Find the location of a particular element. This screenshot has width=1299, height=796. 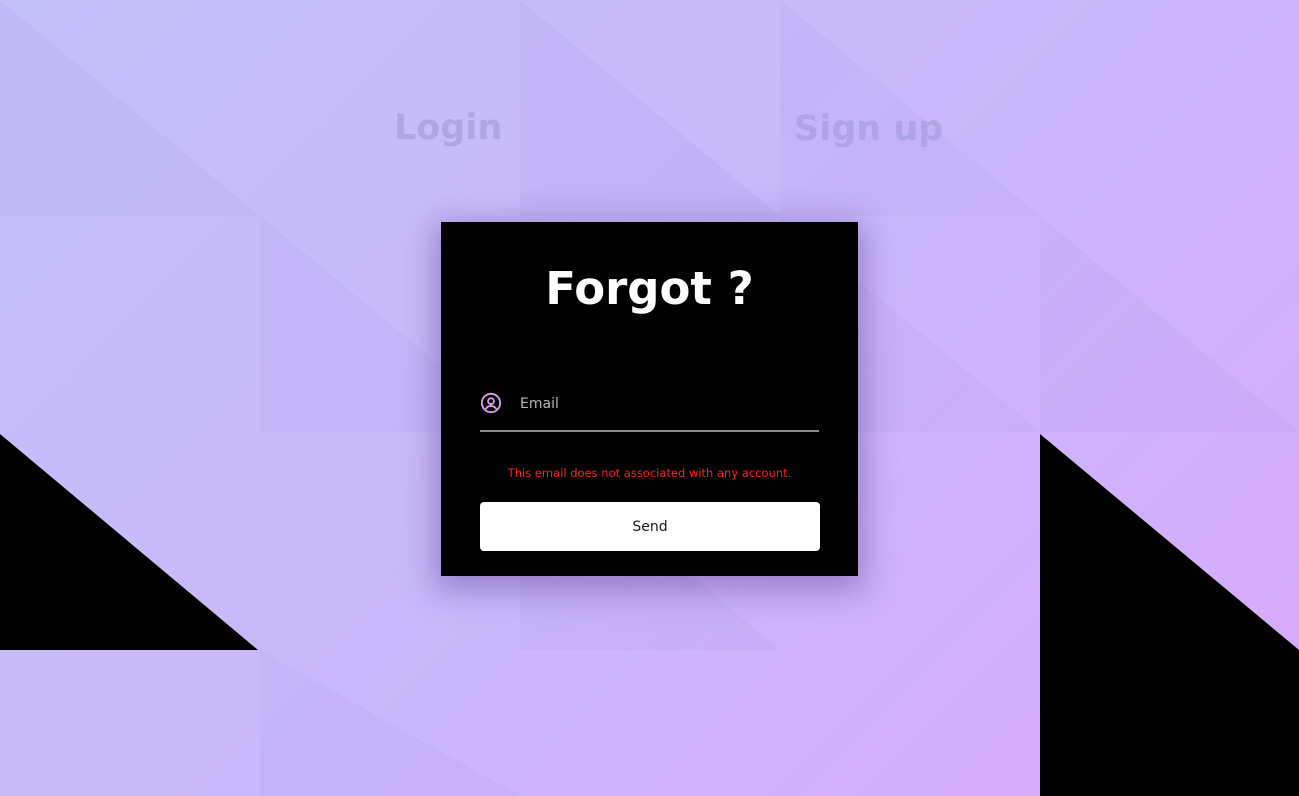

page-title: Forgot ? is located at coordinates (649, 288).